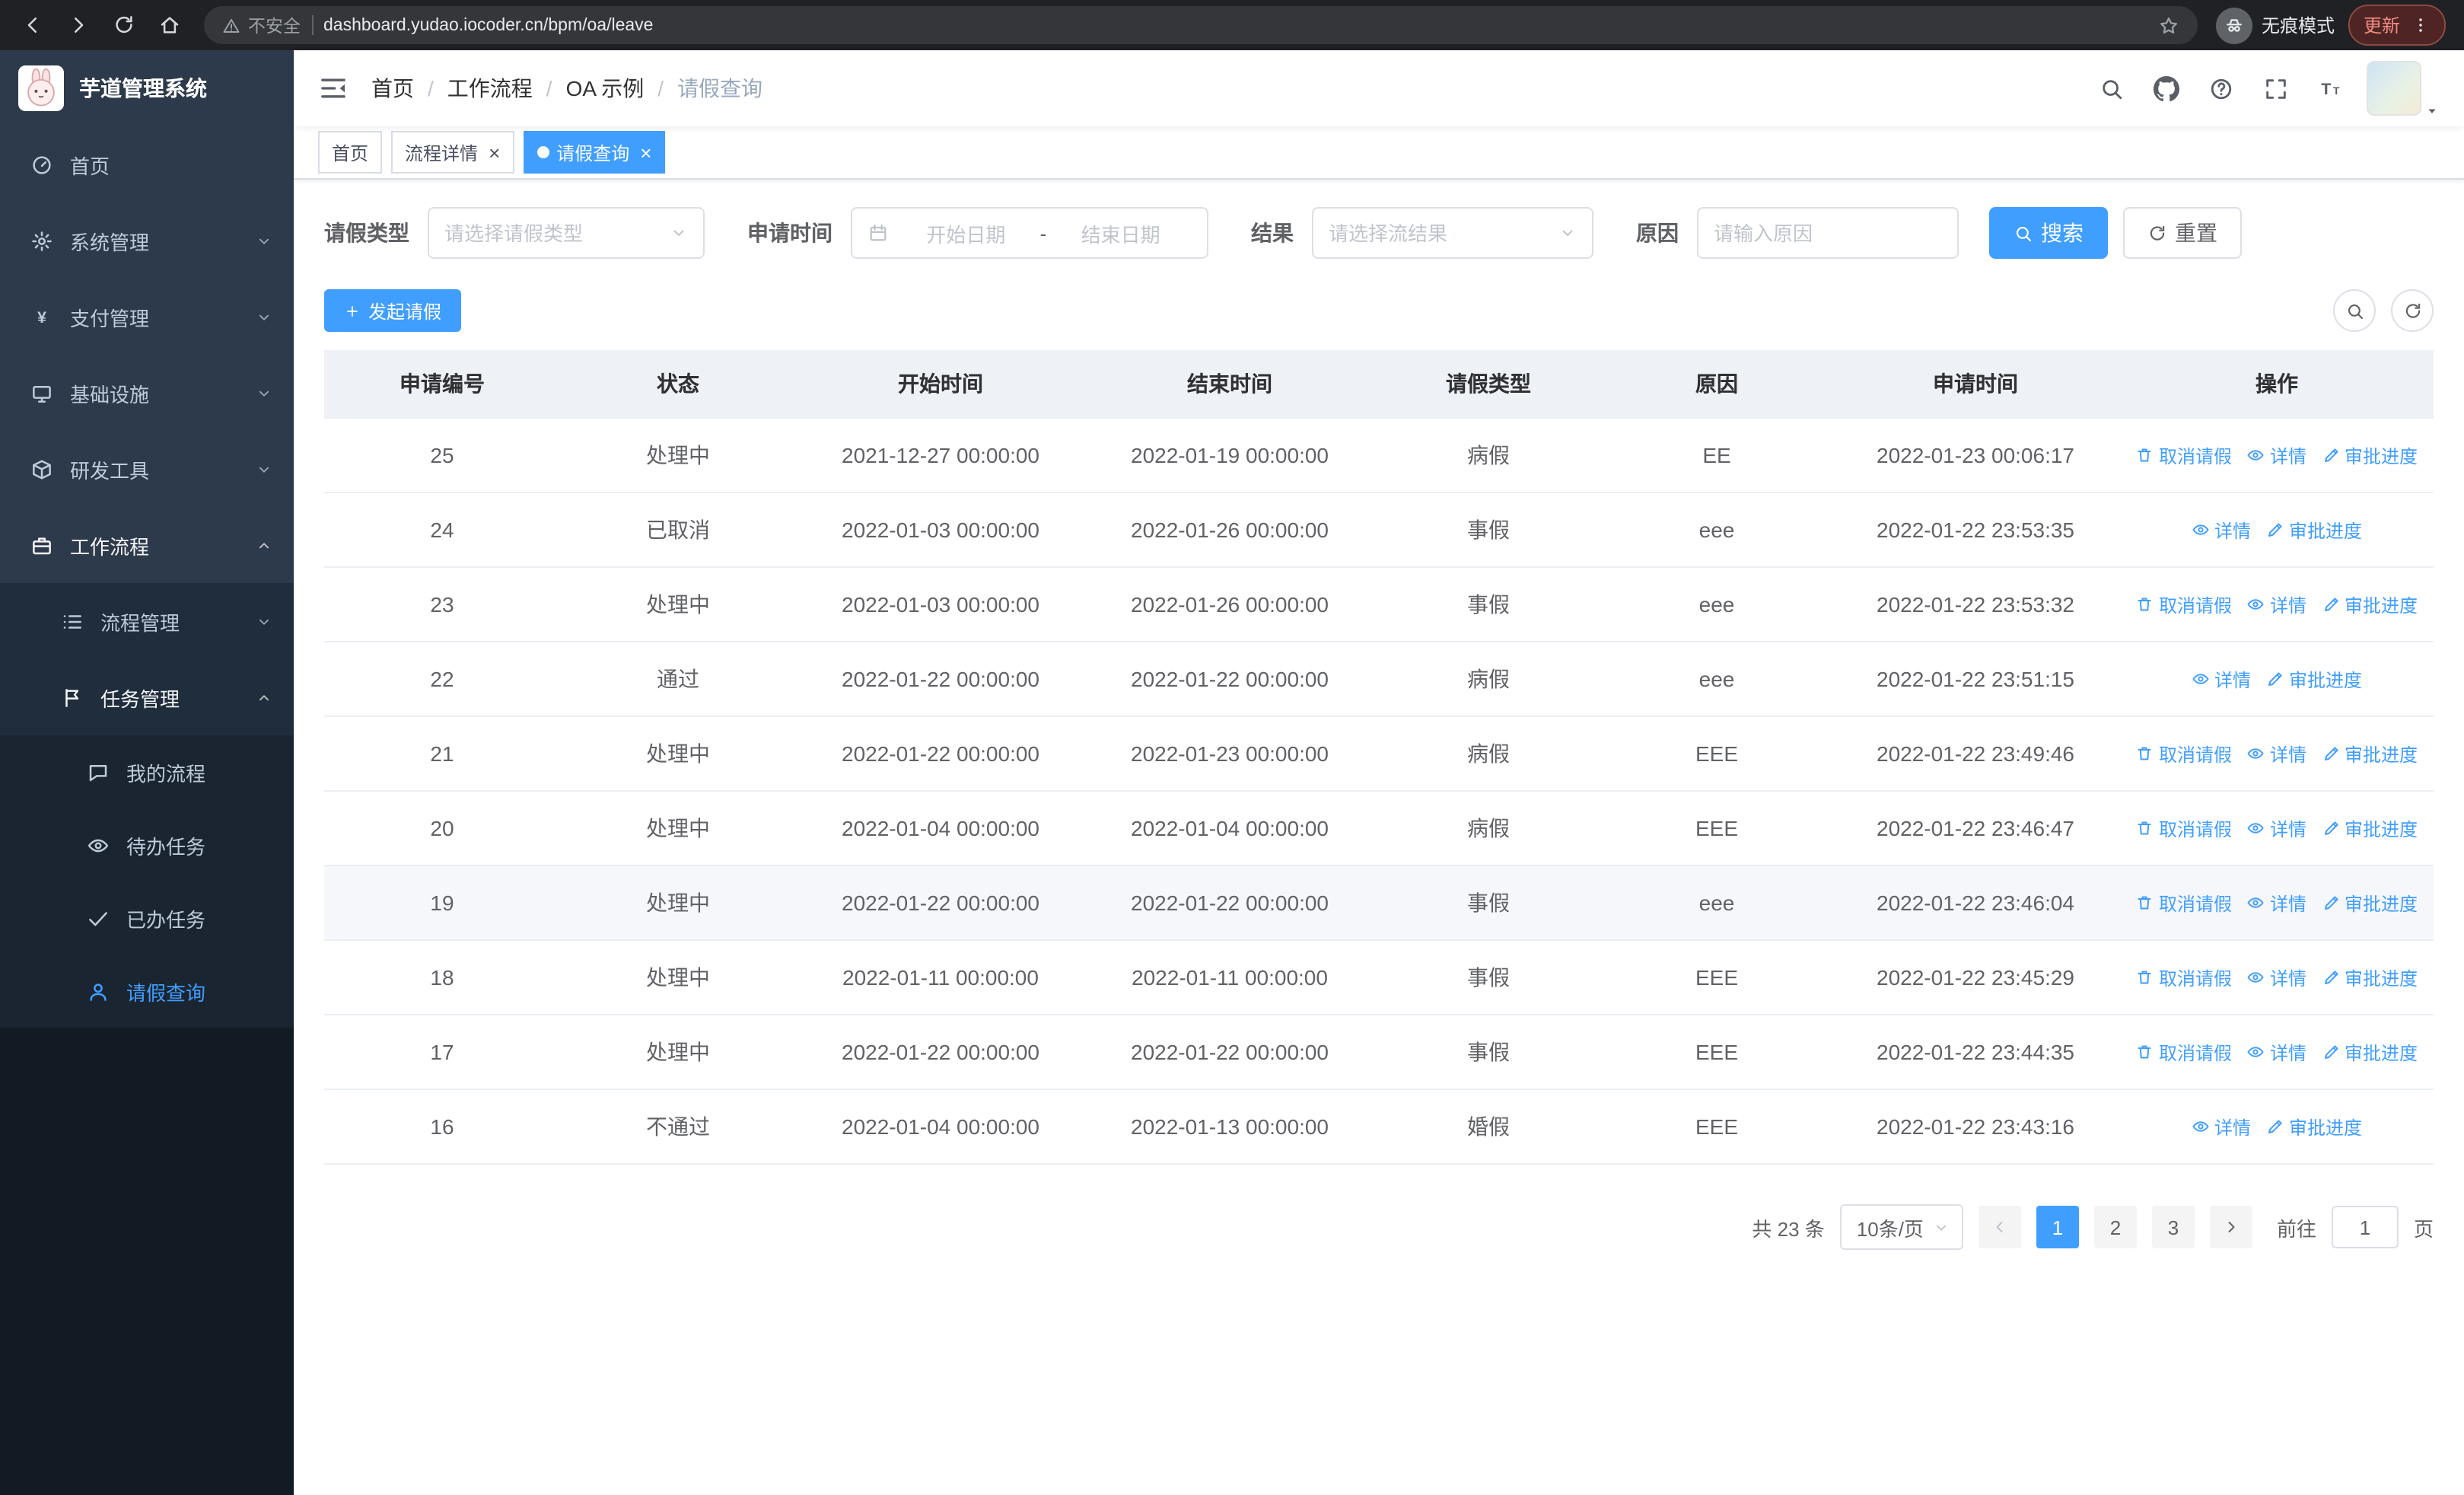 This screenshot has height=1495, width=2464. I want to click on sidebar-item-process-mgmt: 流程管理, so click(147, 621).